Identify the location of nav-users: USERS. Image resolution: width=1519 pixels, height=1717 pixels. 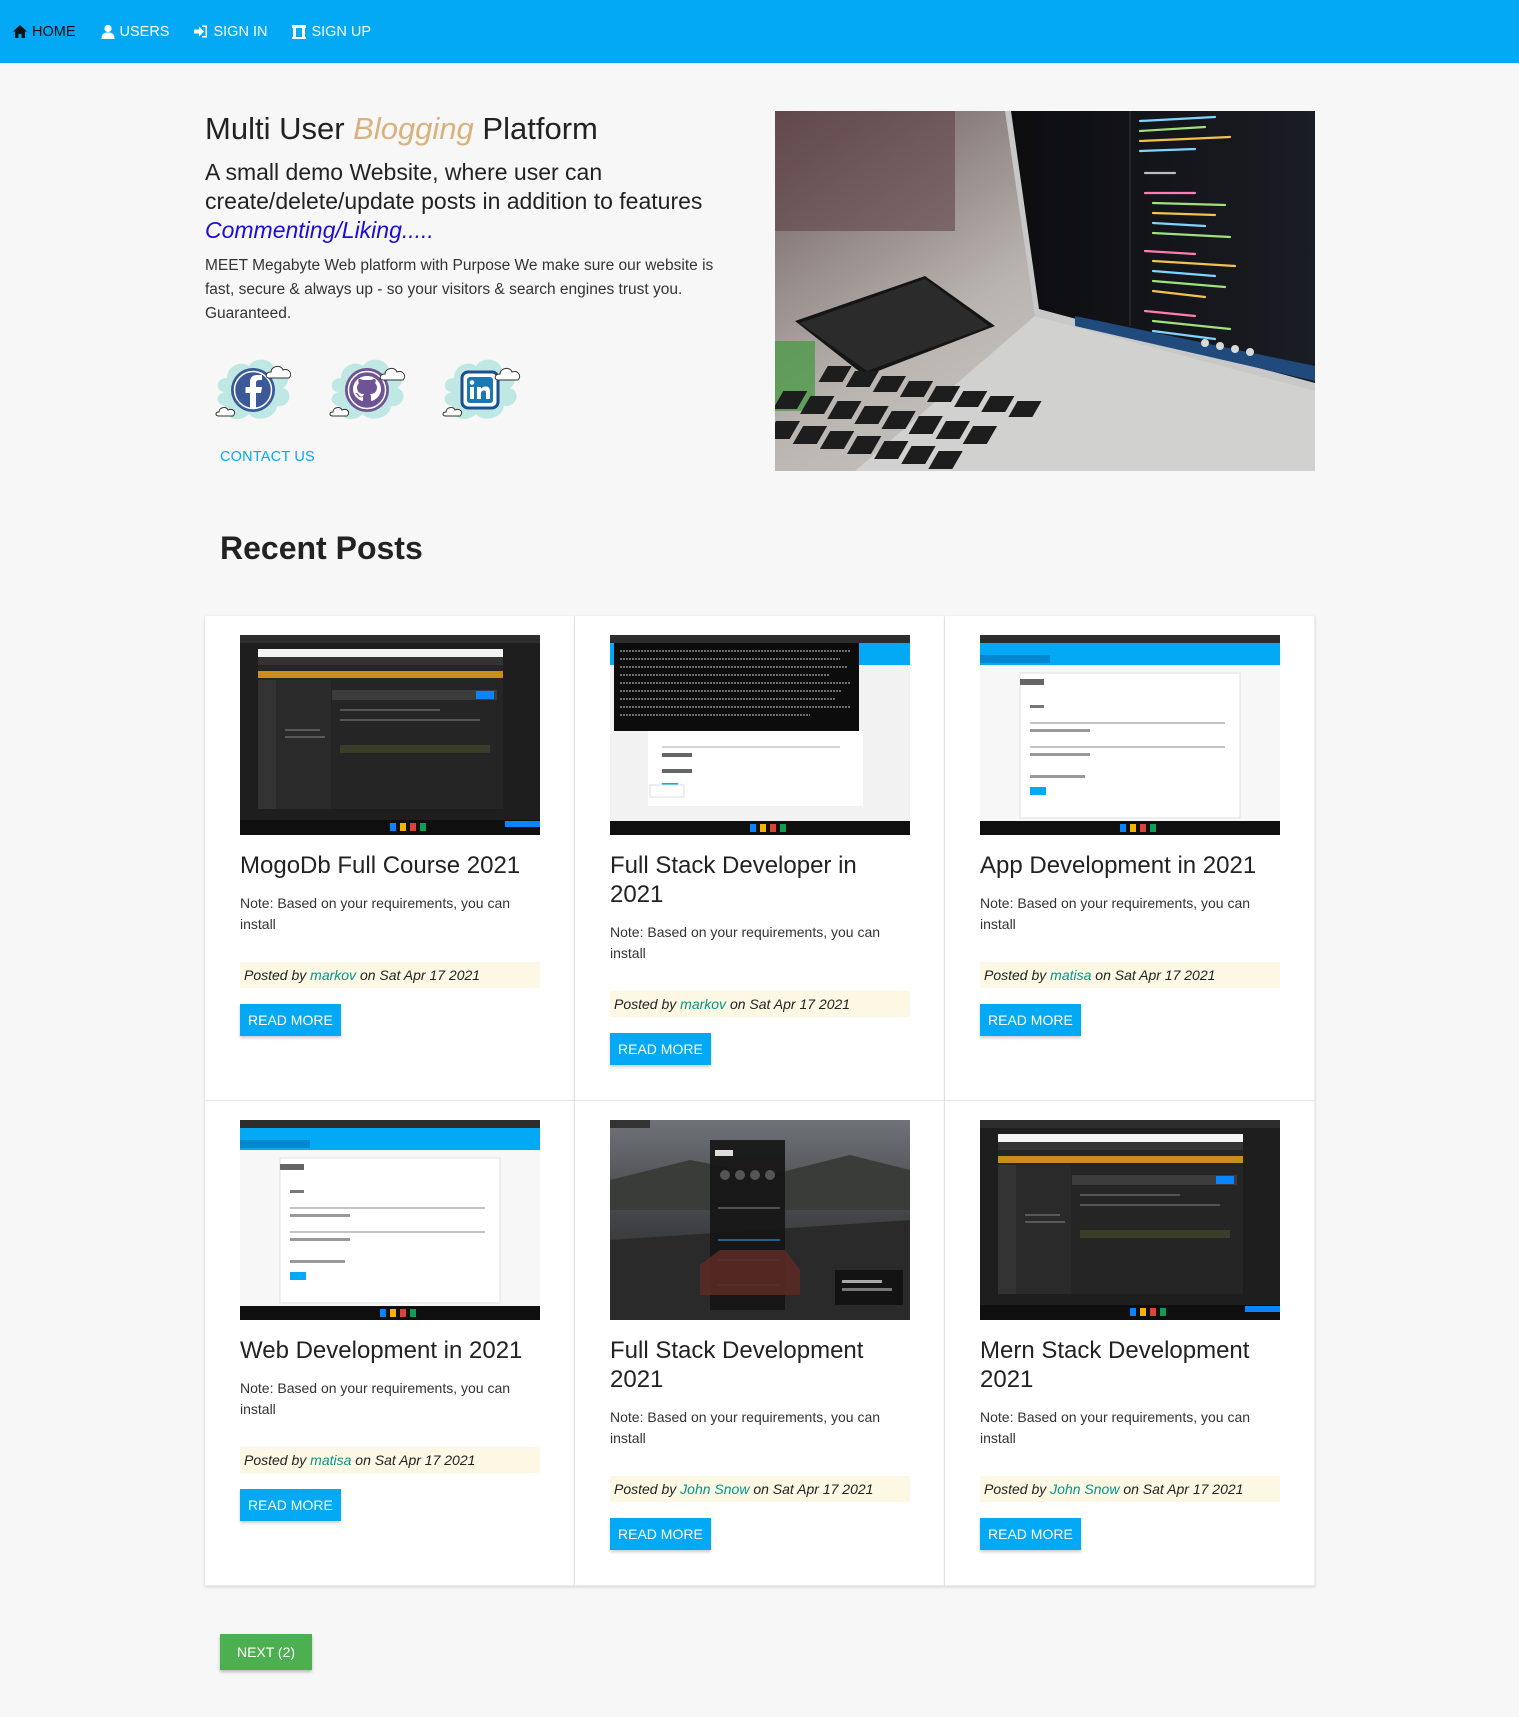
(135, 31).